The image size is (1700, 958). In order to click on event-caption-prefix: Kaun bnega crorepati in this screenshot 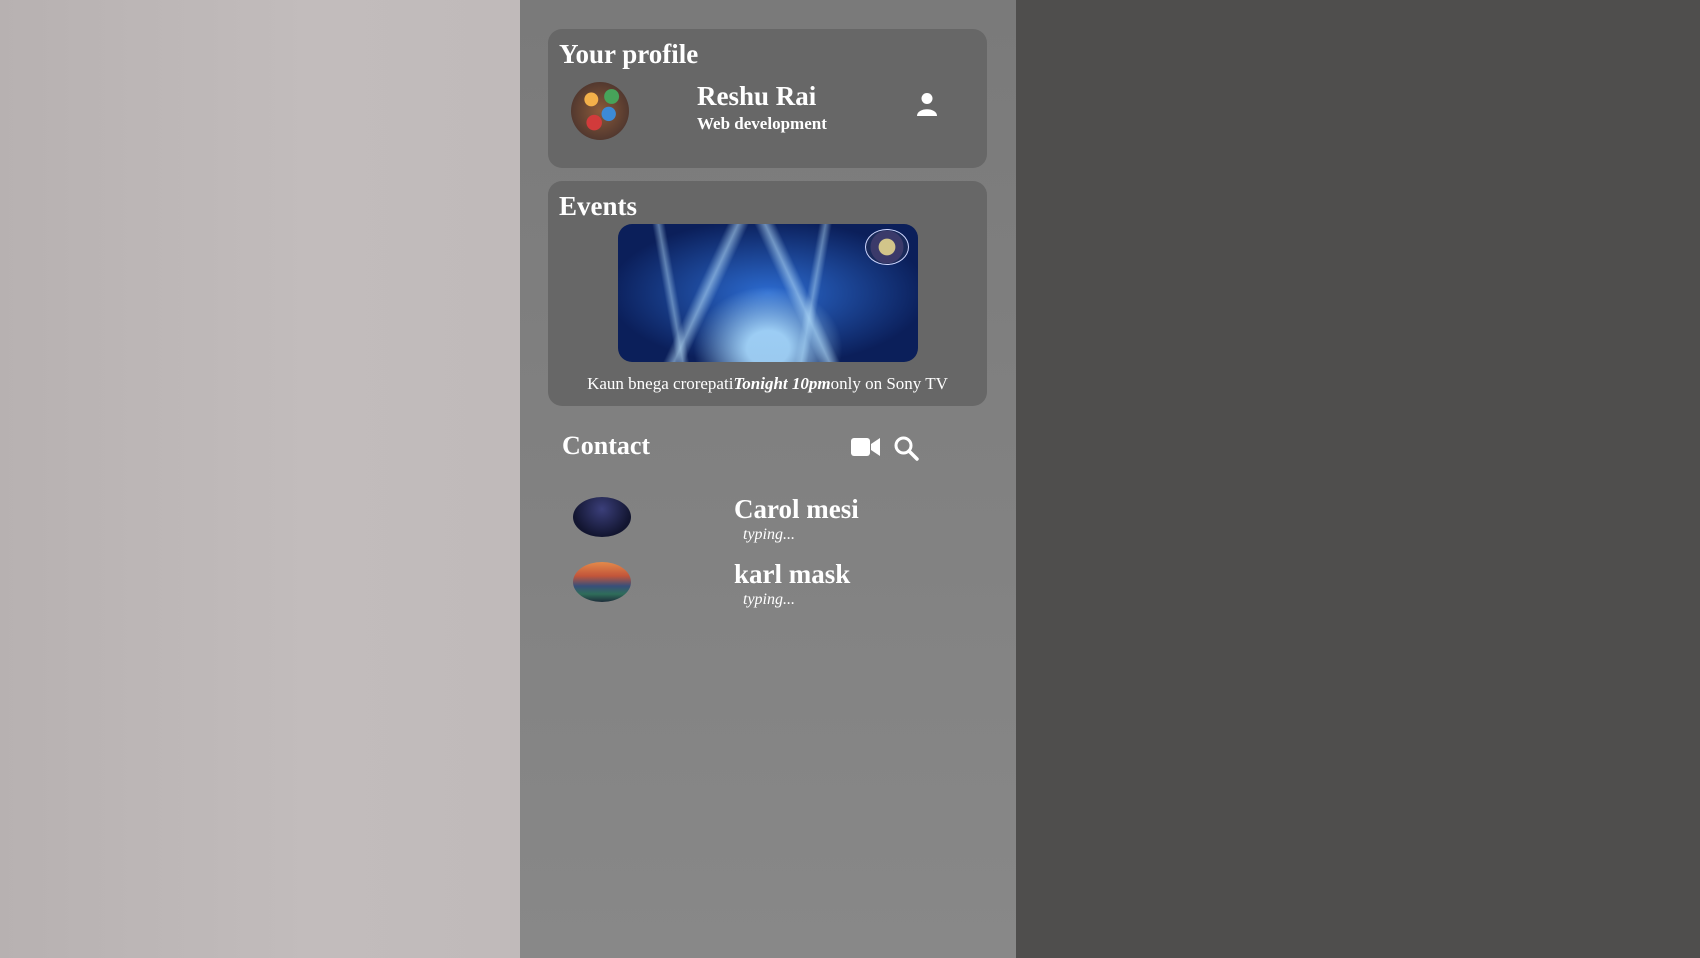, I will do `click(660, 383)`.